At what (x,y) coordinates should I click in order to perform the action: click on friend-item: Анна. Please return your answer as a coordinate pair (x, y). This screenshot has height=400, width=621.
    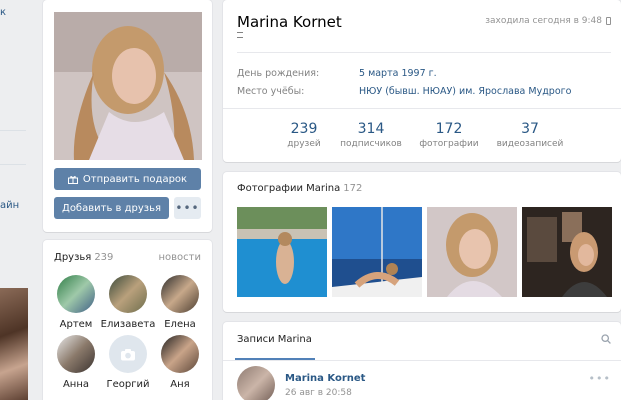
    Looking at the image, I should click on (76, 362).